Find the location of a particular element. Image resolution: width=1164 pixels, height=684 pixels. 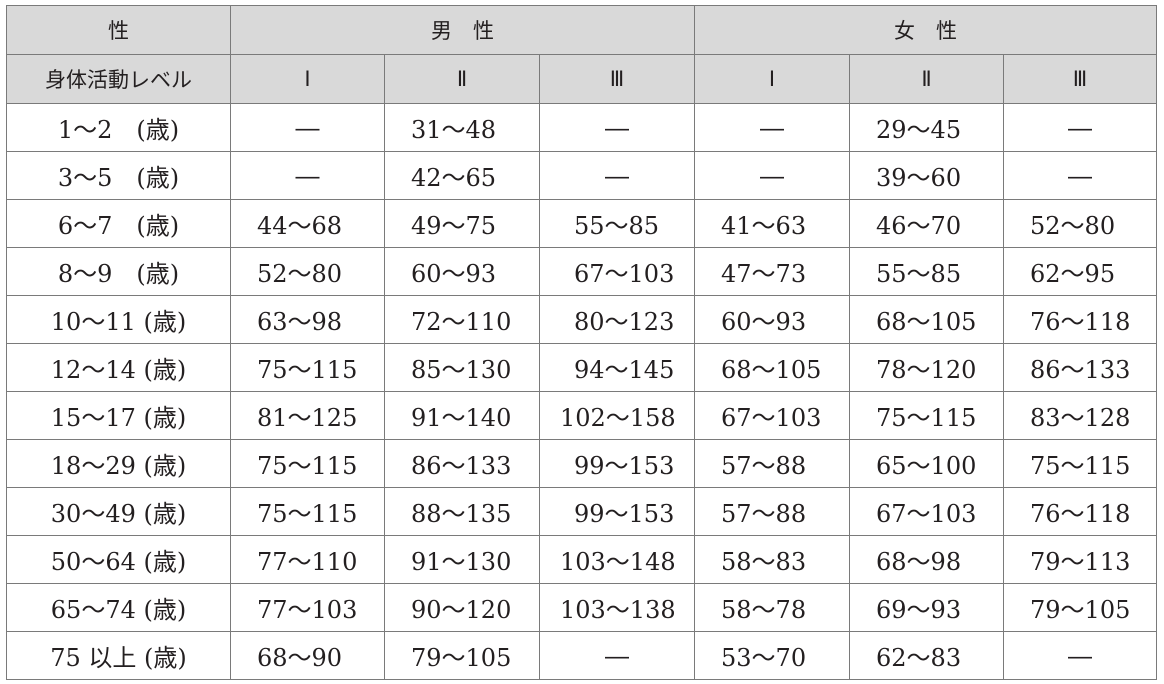

female-level-2-cell: 67～103 is located at coordinates (927, 511).